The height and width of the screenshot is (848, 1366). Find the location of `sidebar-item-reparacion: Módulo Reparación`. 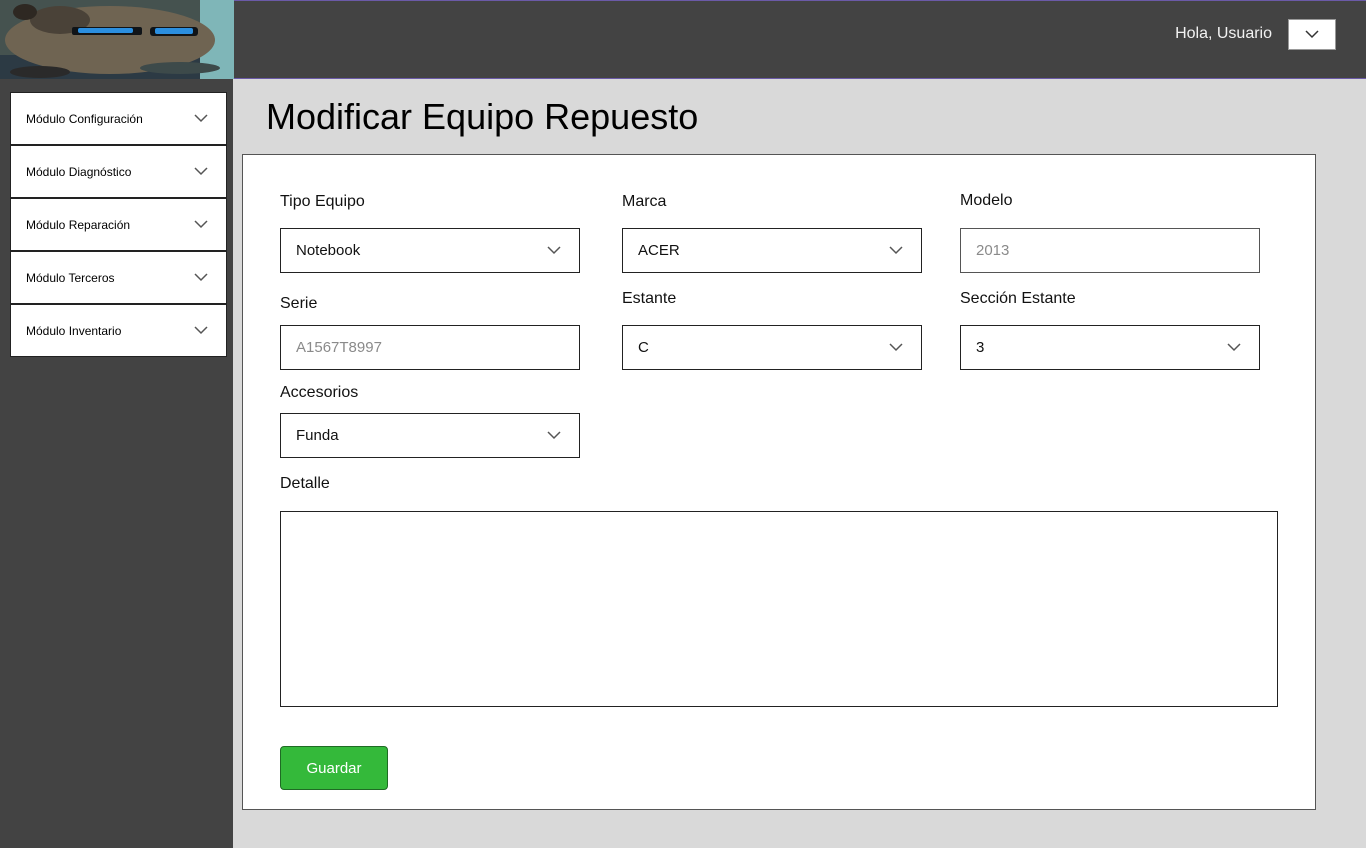

sidebar-item-reparacion: Módulo Reparación is located at coordinates (118, 224).